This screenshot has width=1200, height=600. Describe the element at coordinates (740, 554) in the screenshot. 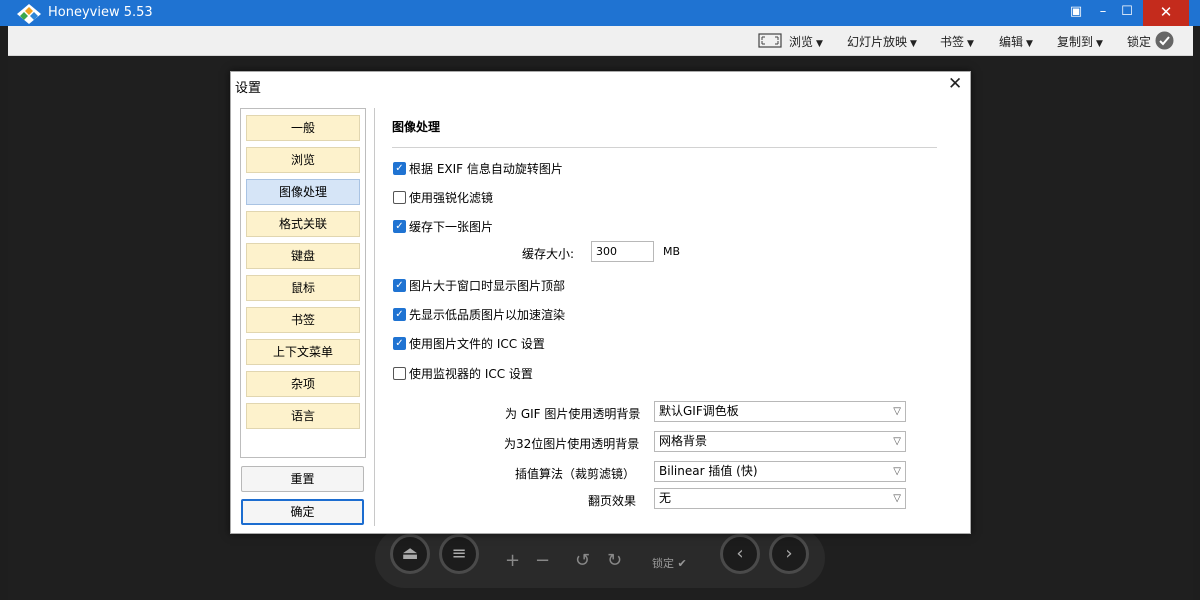

I see `previous-icon: ‹` at that location.